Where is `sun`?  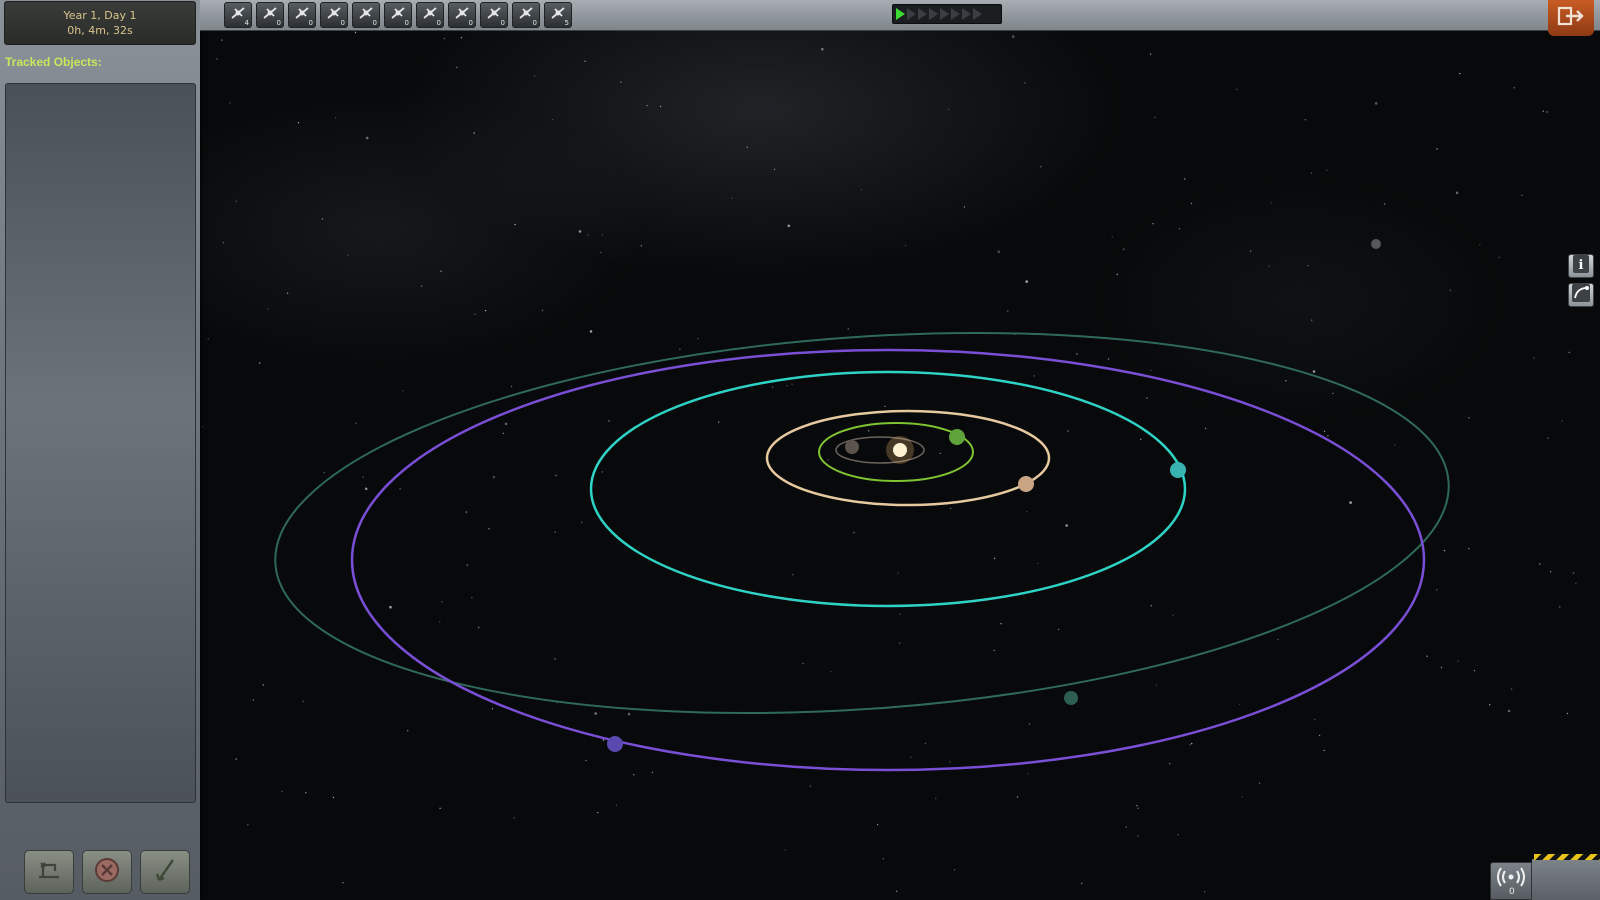
sun is located at coordinates (900, 450).